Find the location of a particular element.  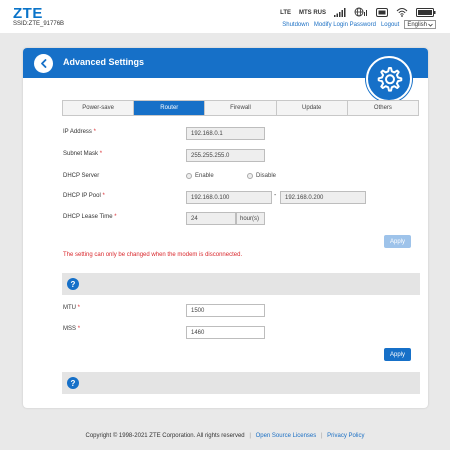

mss-label: MSS * is located at coordinates (71, 329).